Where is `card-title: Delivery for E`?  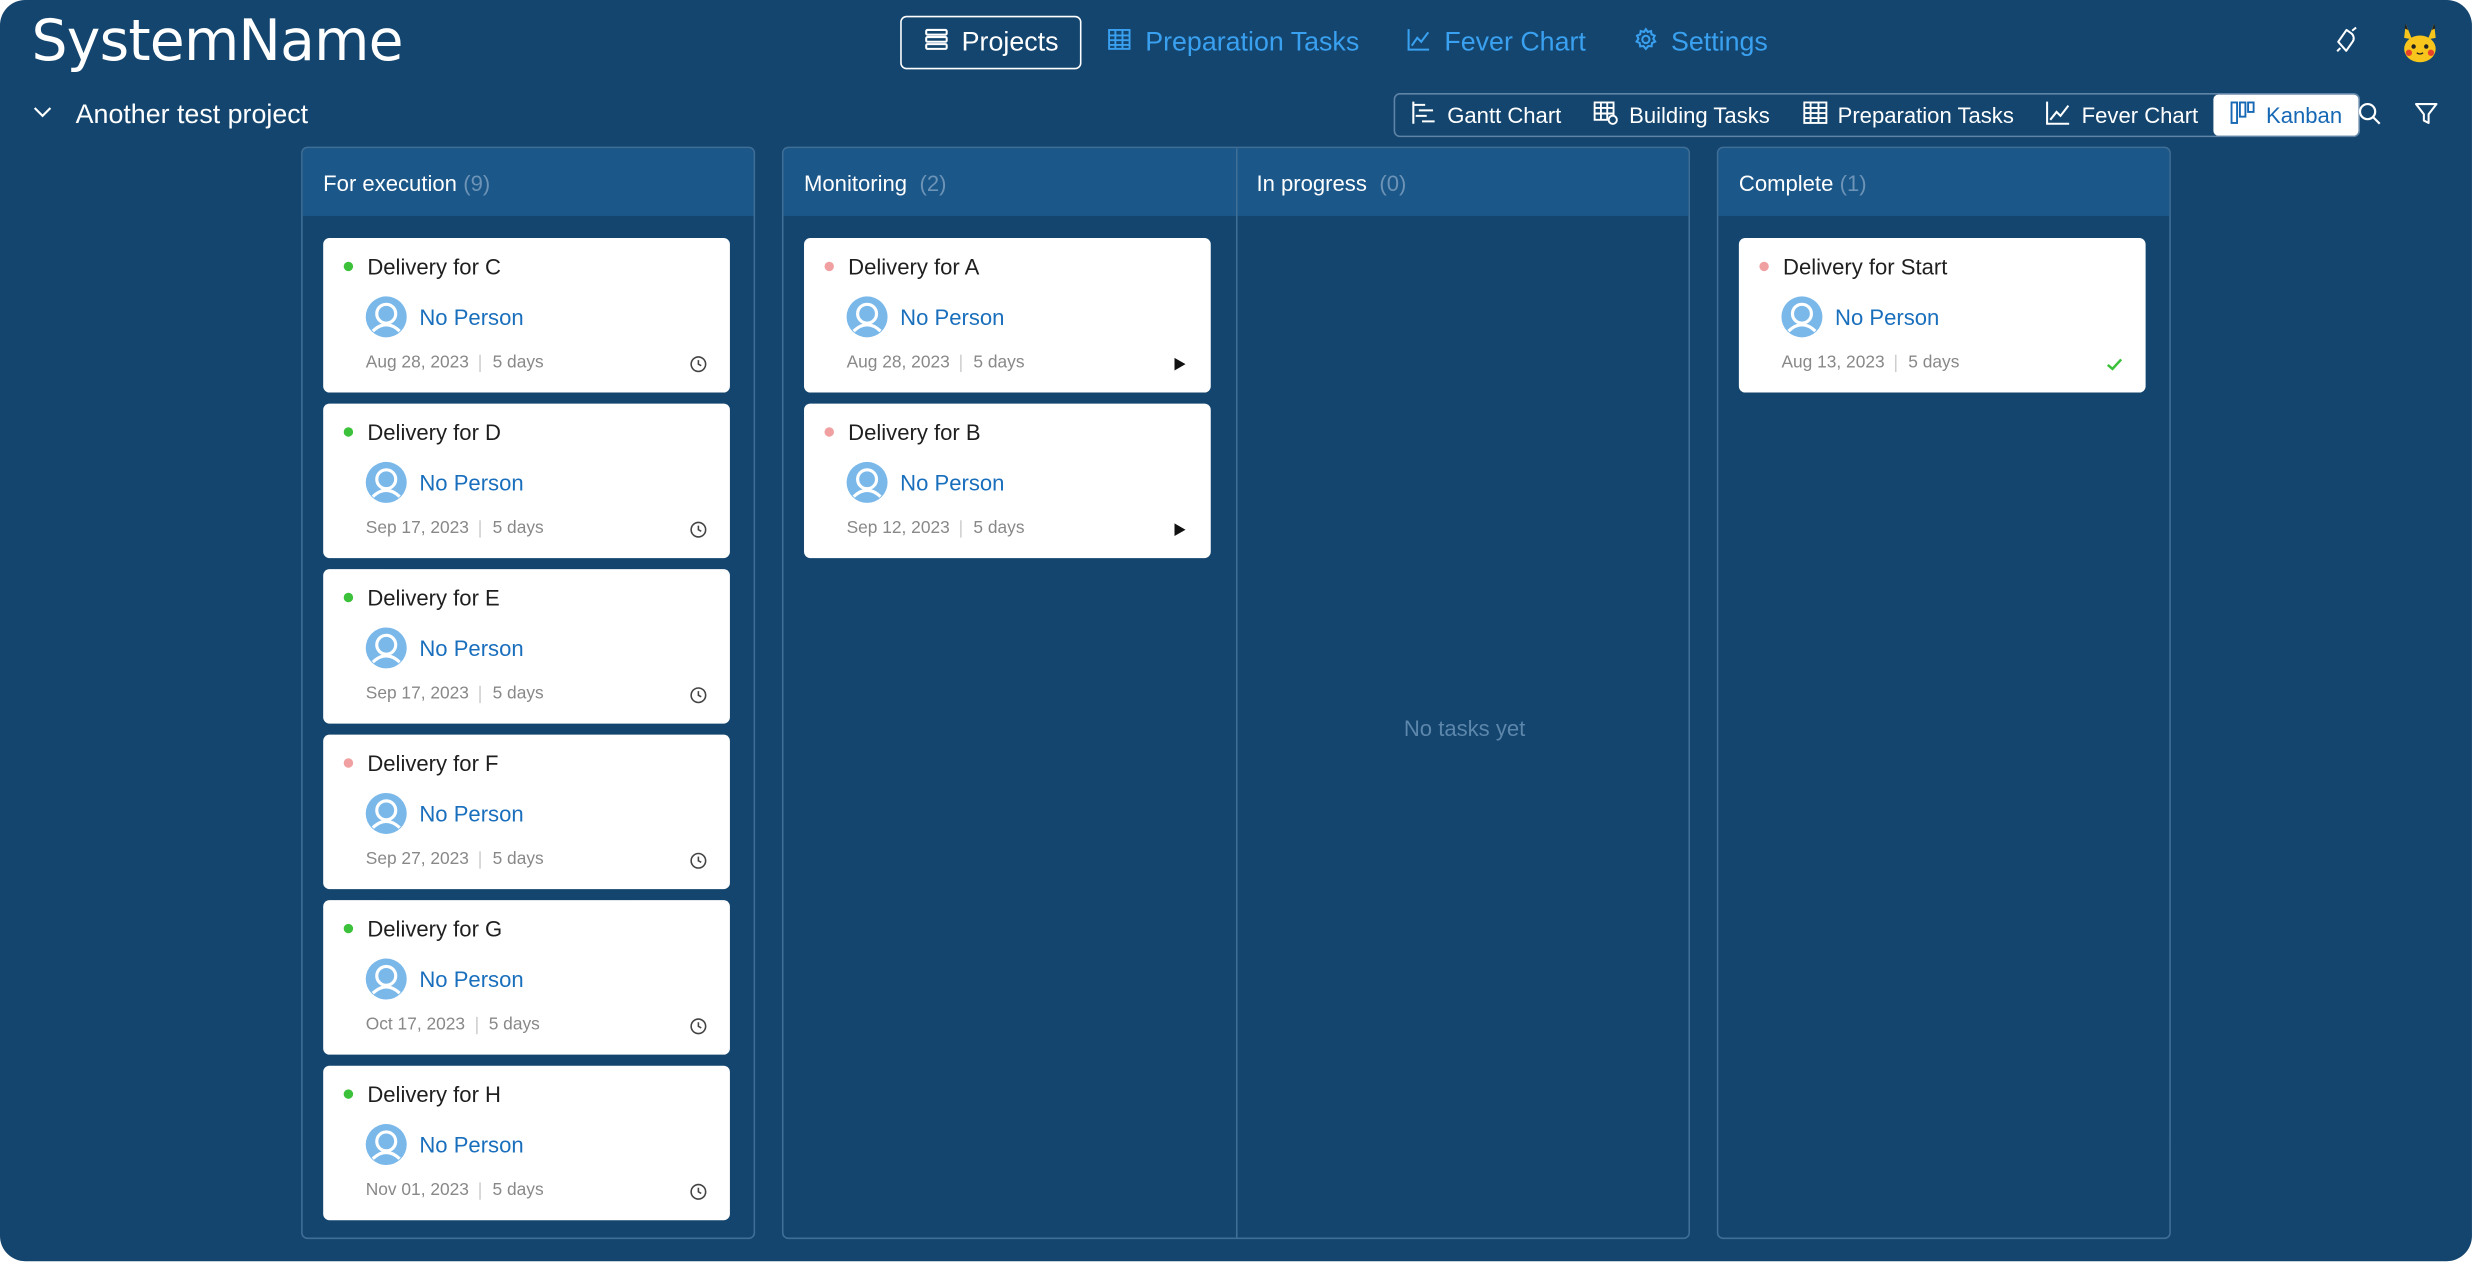
card-title: Delivery for E is located at coordinates (433, 597).